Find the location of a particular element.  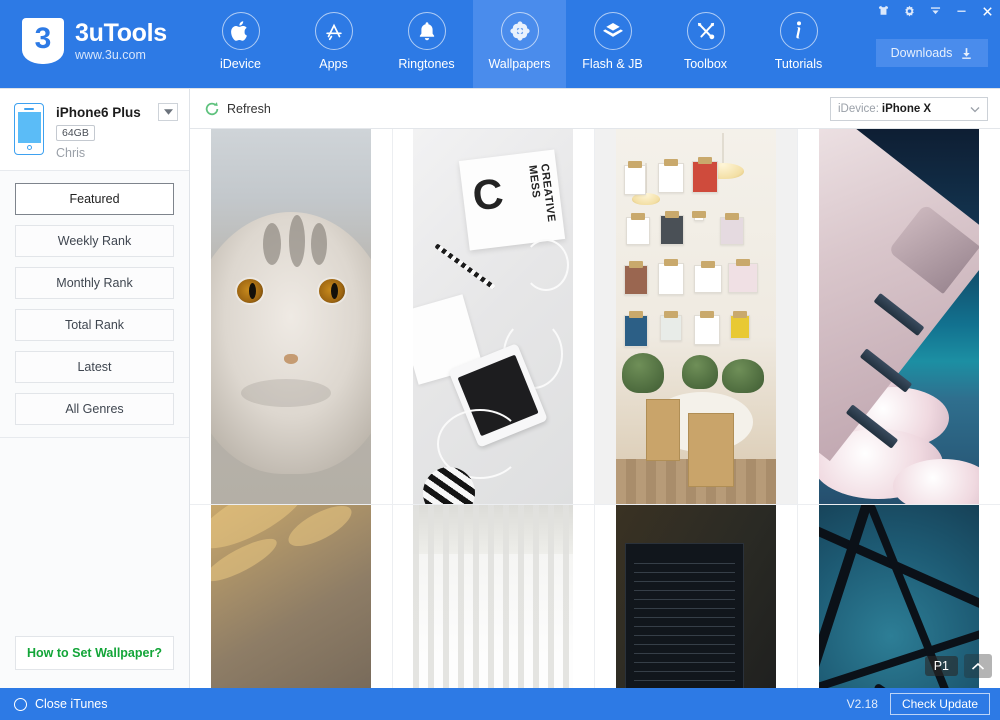

sidebar-item-featured: Featured is located at coordinates (94, 199).